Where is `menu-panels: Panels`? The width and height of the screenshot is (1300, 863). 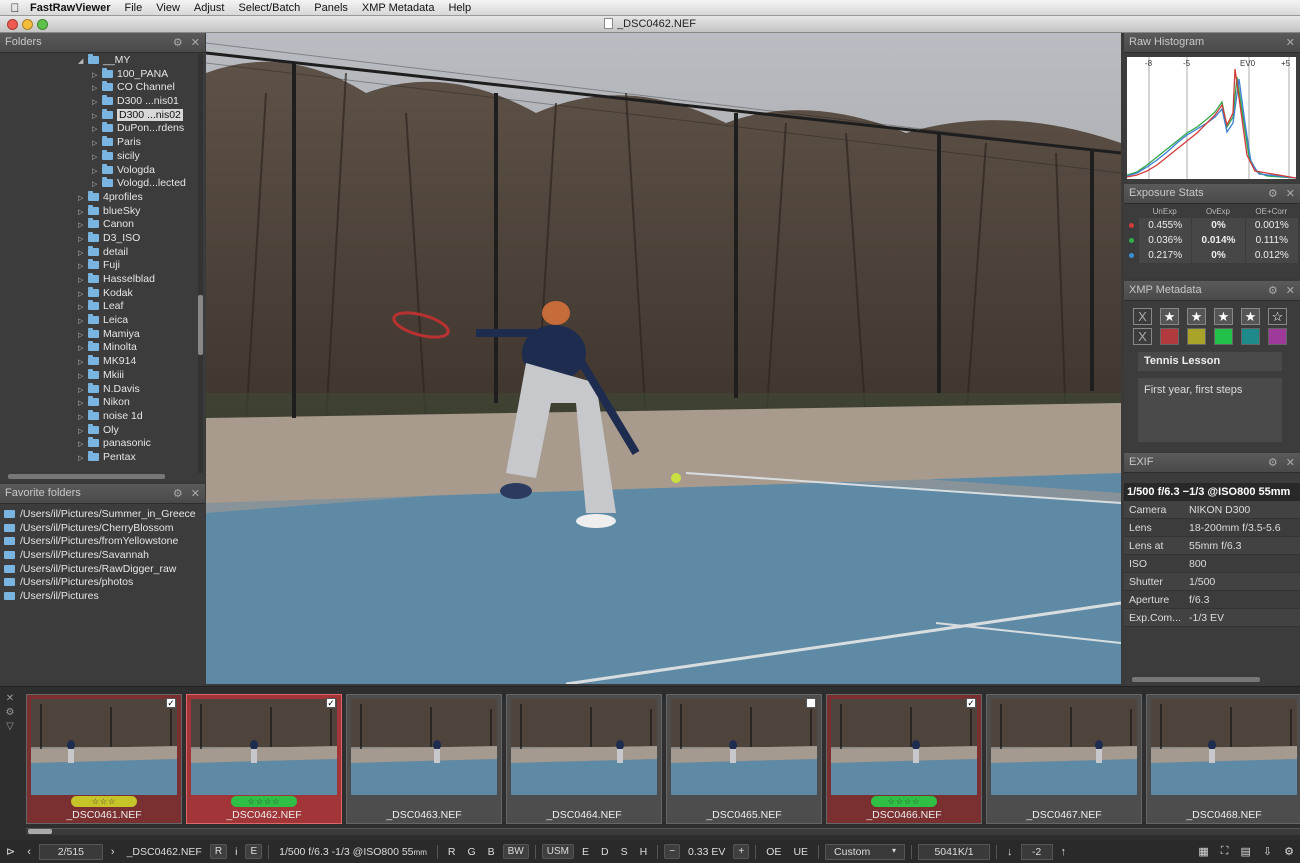 menu-panels: Panels is located at coordinates (331, 8).